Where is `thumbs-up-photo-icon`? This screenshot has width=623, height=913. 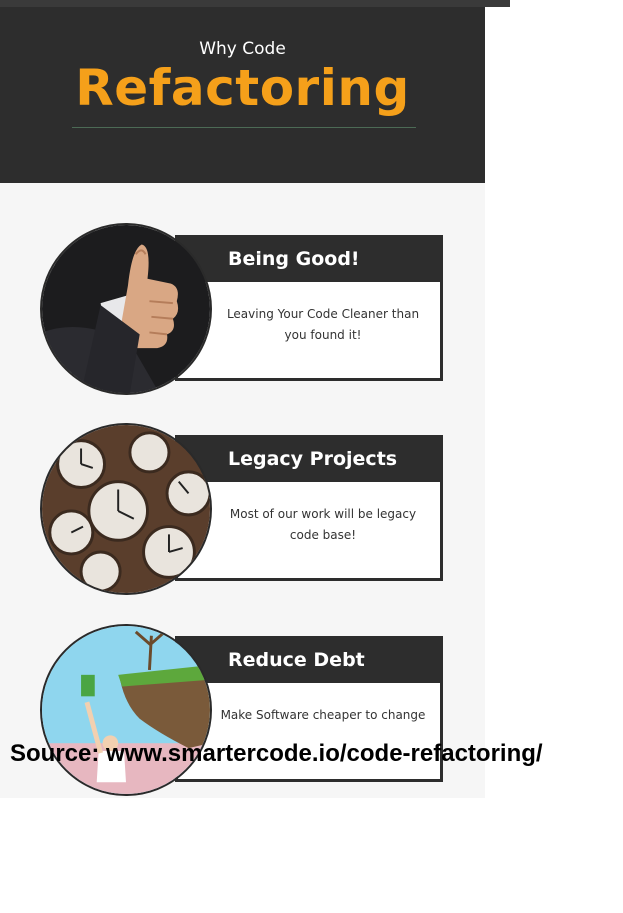
thumbs-up-photo-icon is located at coordinates (126, 309).